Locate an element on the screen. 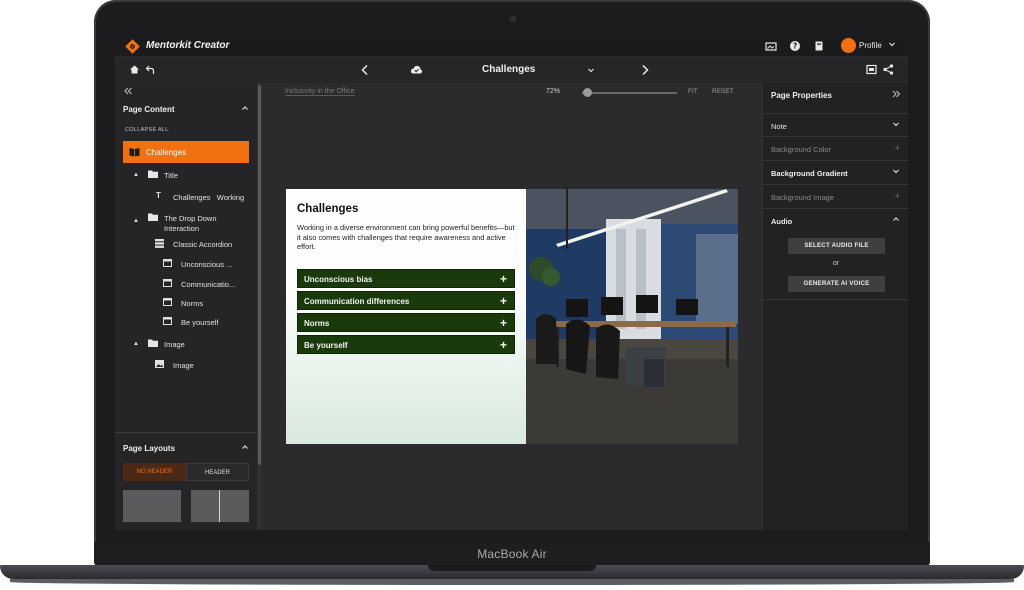 The width and height of the screenshot is (1024, 590). select-audio-file-button: SELECT AUDIO FILE is located at coordinates (836, 246).